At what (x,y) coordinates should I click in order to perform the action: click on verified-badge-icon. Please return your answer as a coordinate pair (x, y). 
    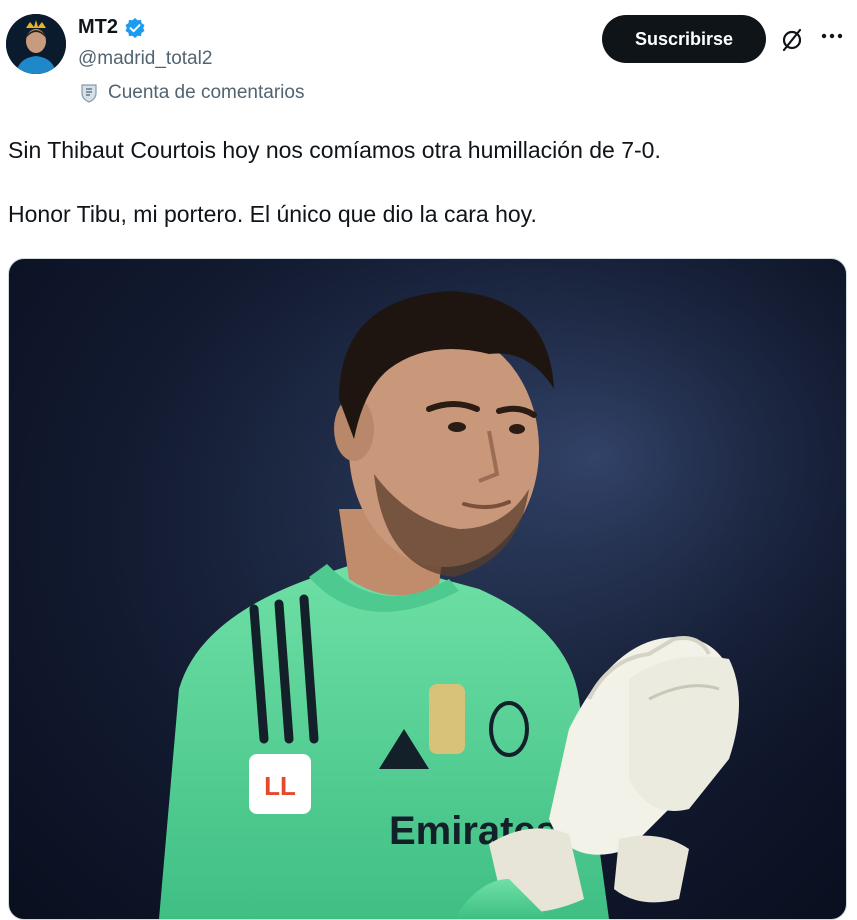
    Looking at the image, I should click on (135, 28).